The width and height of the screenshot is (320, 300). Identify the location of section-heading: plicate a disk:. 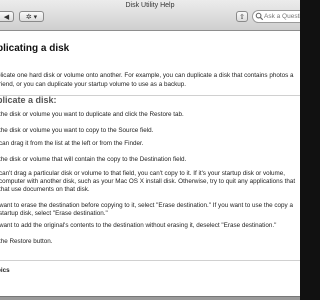
(28, 100).